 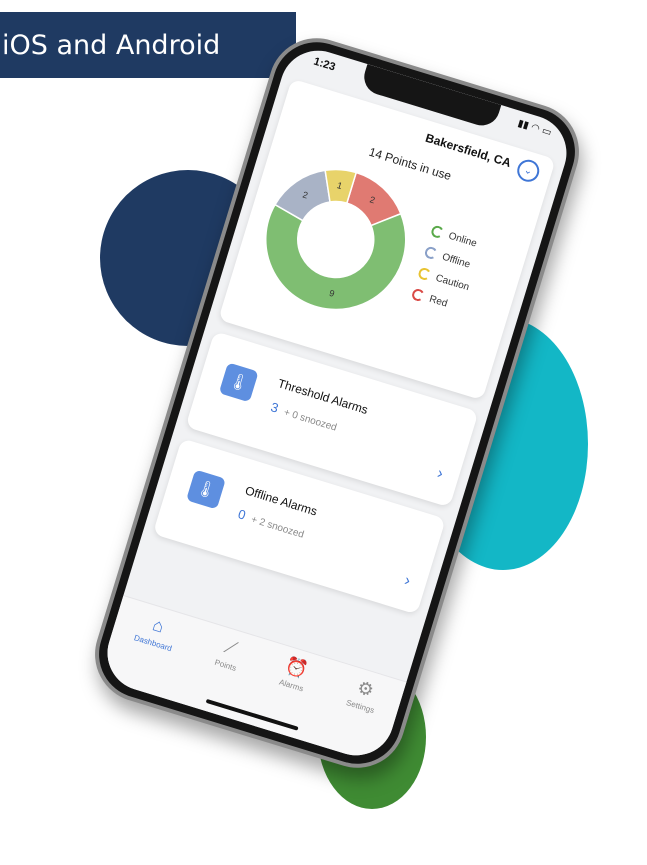 What do you see at coordinates (252, 679) in the screenshot?
I see `tab-bar: ⌂ Dashboard ⟋ Points ⏰ Alarms ⚙ Settings` at bounding box center [252, 679].